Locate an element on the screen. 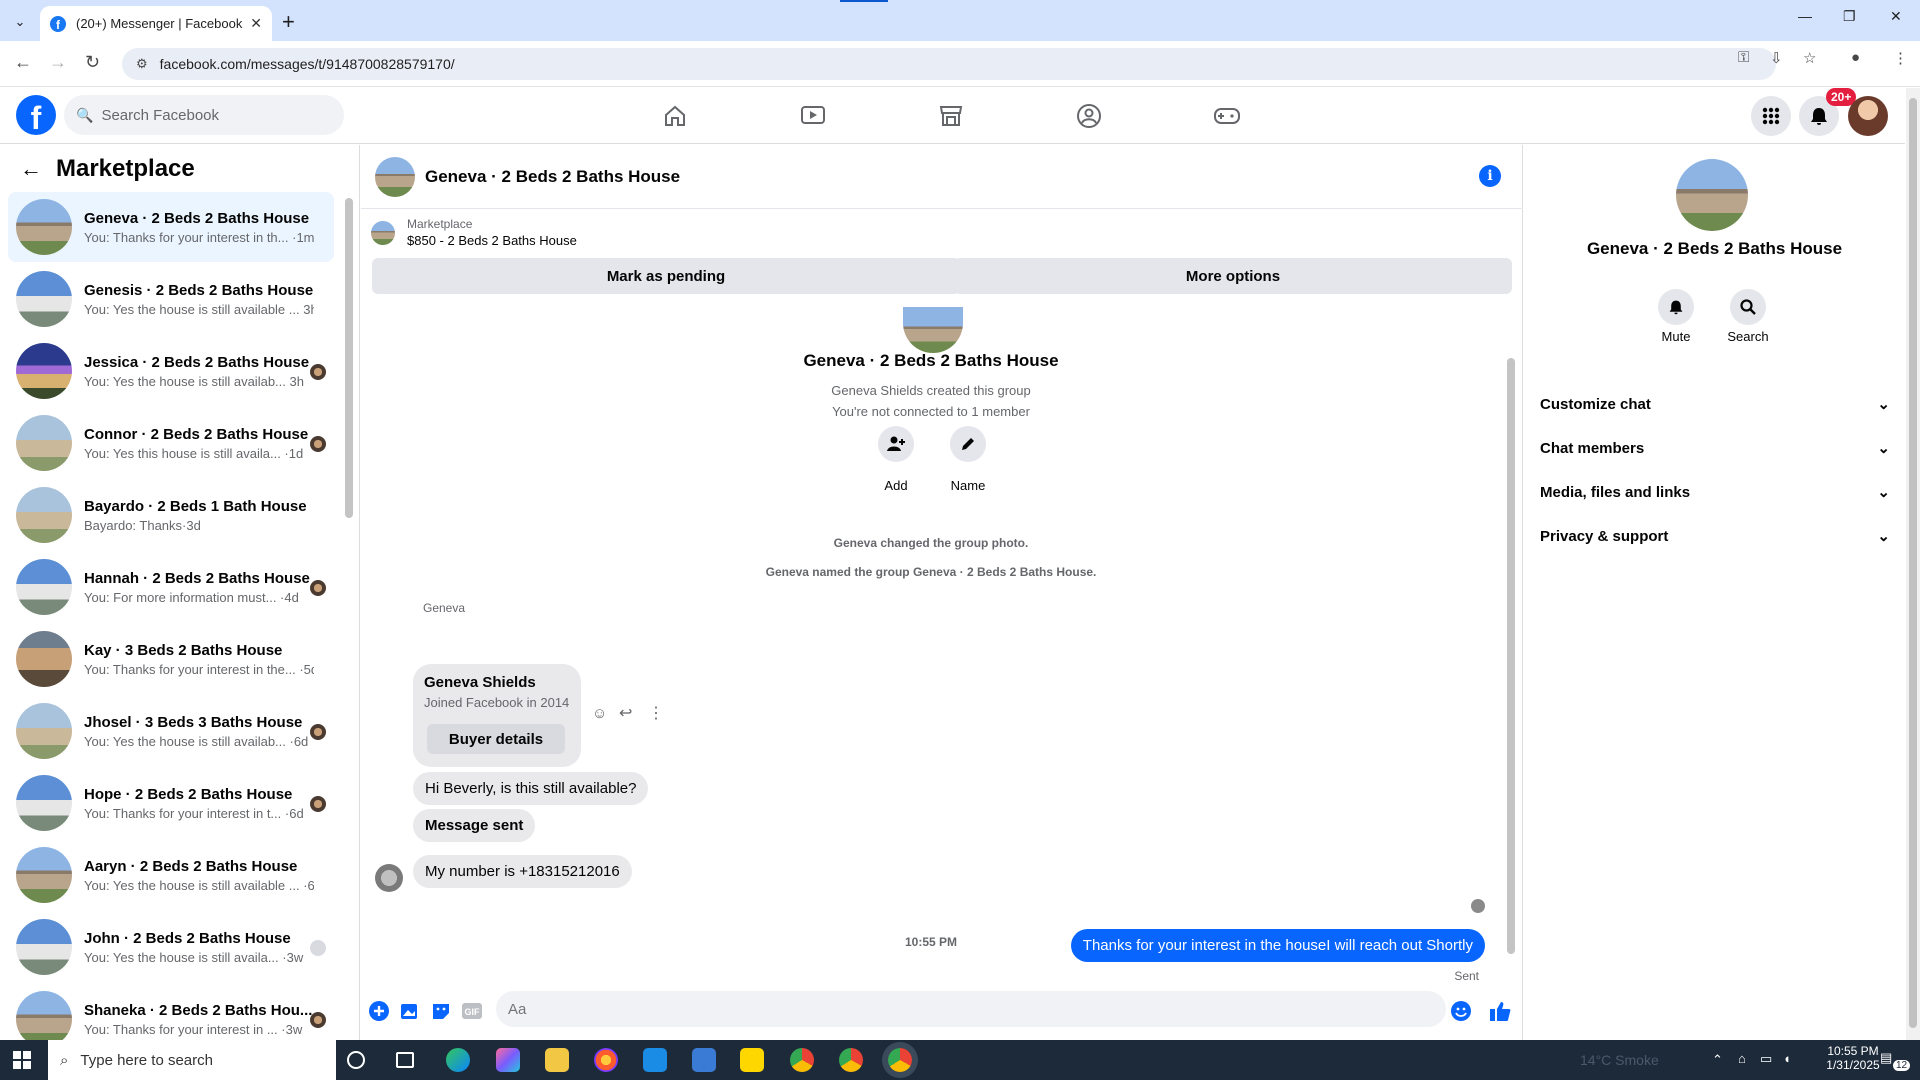 The image size is (1920, 1080). taskbar-search-box: ⌕ Type here to search is located at coordinates (192, 1060).